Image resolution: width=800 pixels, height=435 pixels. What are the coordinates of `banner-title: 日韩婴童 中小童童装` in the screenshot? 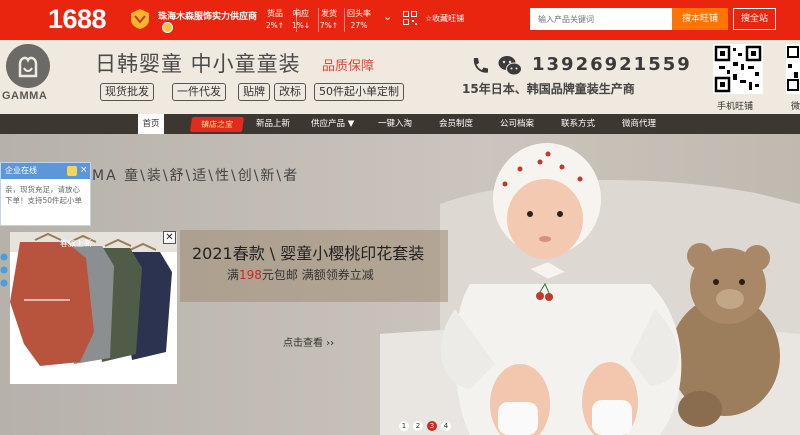 It's located at (198, 64).